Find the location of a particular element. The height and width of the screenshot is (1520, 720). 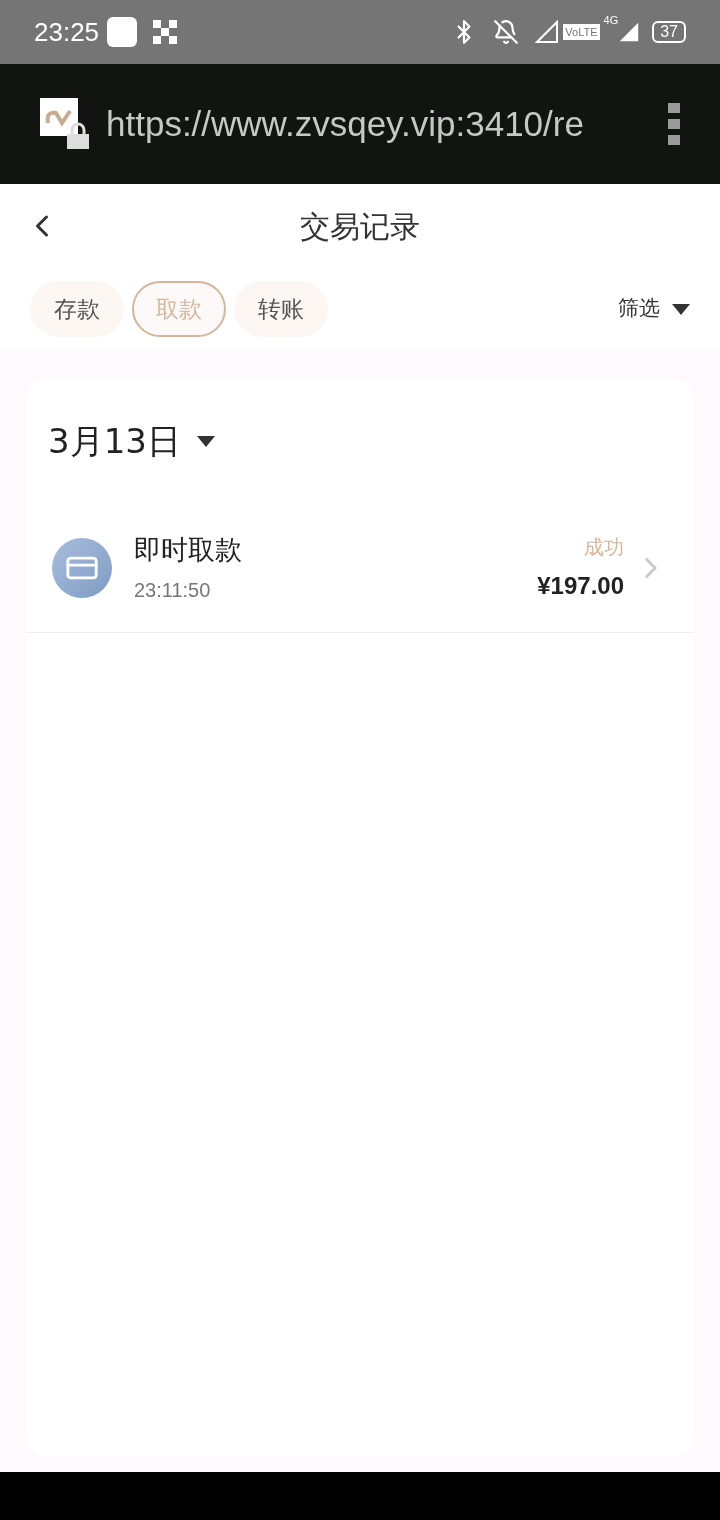

record-time: 23:11:50 is located at coordinates (173, 590).